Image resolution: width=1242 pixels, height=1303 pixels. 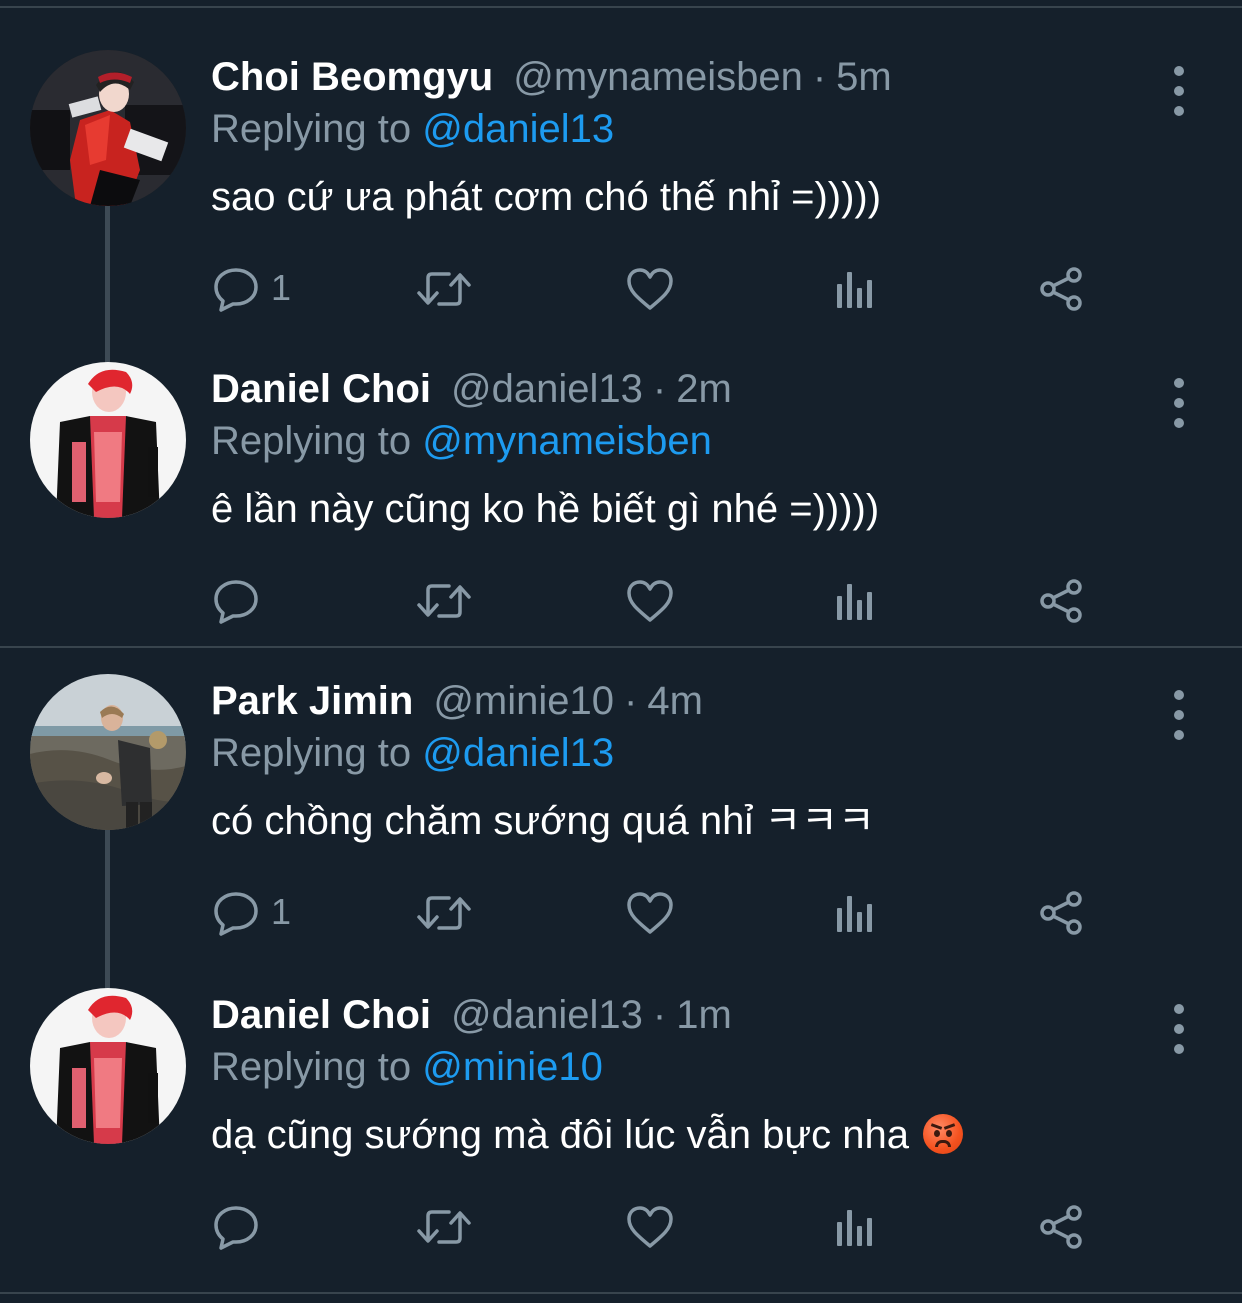 What do you see at coordinates (543, 821) in the screenshot?
I see `tweet-text: có chồng chăm sướng quá nhỉ ㅋㅋㅋ` at bounding box center [543, 821].